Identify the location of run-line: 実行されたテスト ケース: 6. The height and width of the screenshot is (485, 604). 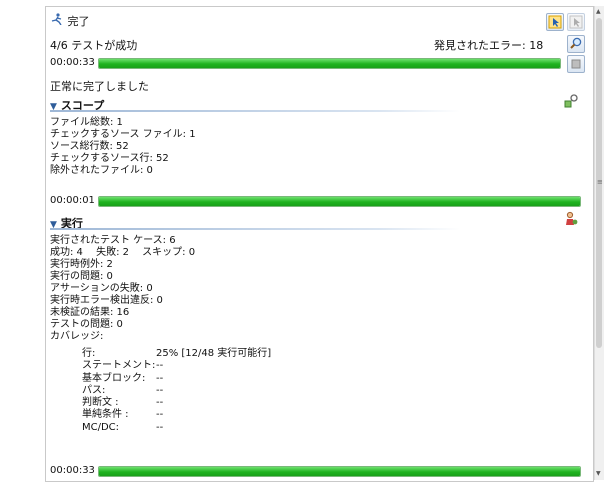
(113, 240).